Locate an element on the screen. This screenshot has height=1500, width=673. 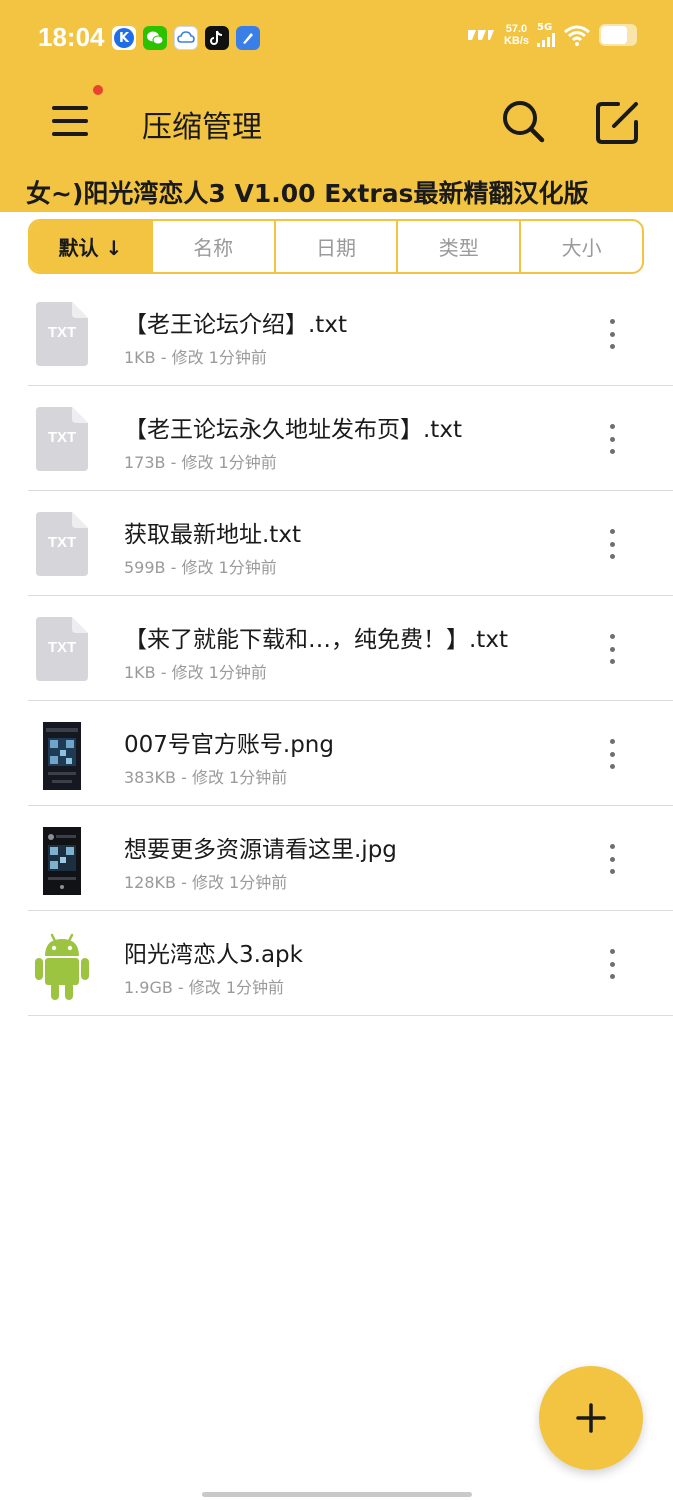
kuai-icon: K is located at coordinates (124, 38).